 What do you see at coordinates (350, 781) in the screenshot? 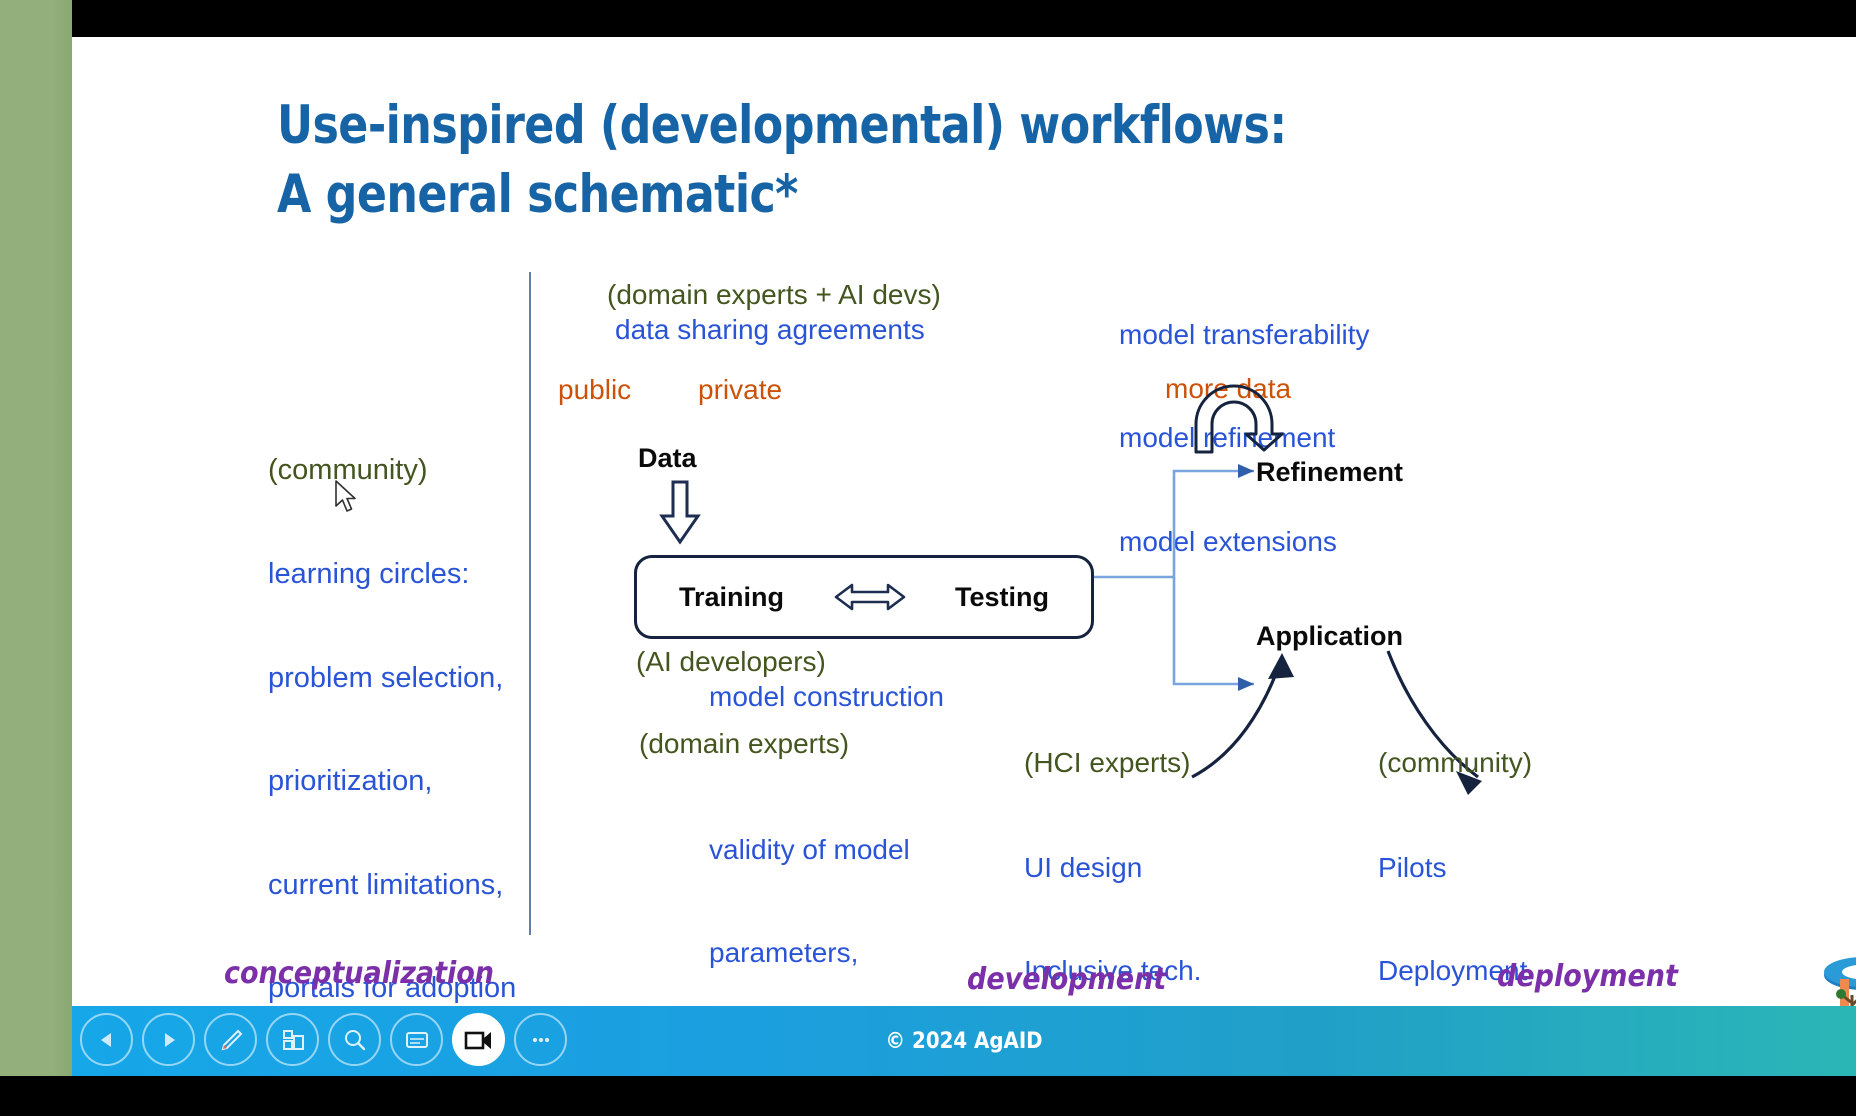
I see `left-column-item: prioritization,` at bounding box center [350, 781].